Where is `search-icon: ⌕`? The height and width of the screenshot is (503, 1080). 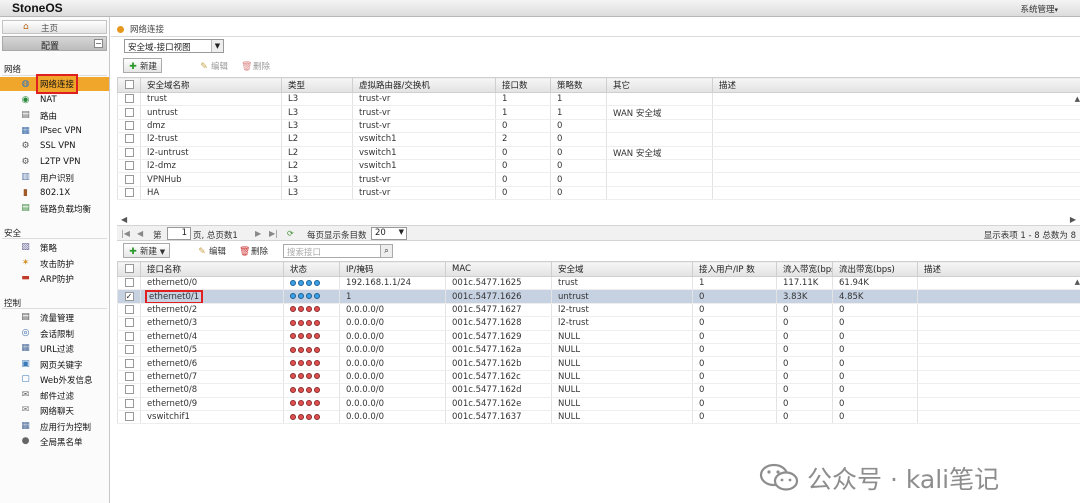 search-icon: ⌕ is located at coordinates (386, 251).